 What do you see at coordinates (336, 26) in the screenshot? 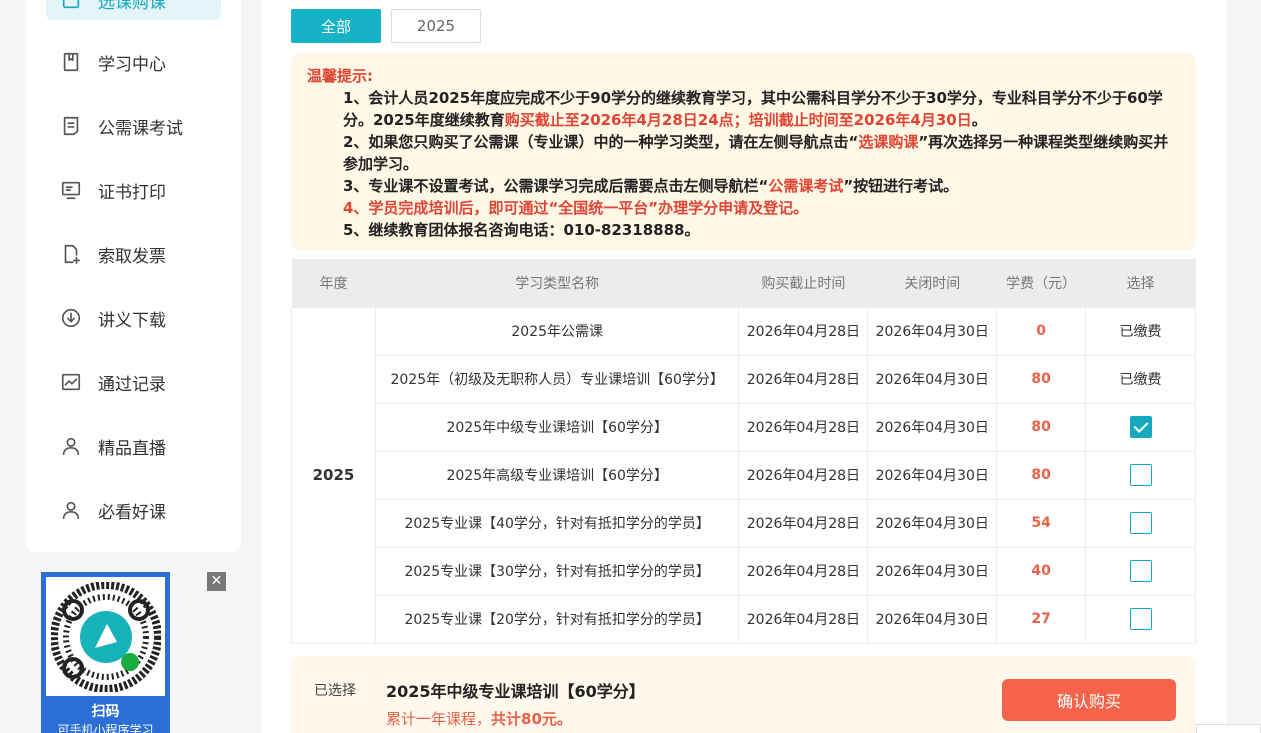
I see `tab-all: 全部` at bounding box center [336, 26].